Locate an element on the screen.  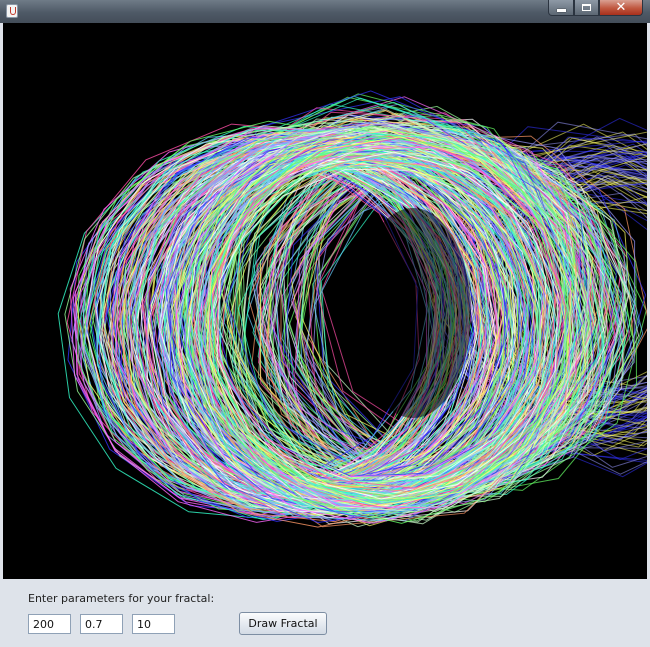
draw-fractal-button: Draw Fractal is located at coordinates (283, 623).